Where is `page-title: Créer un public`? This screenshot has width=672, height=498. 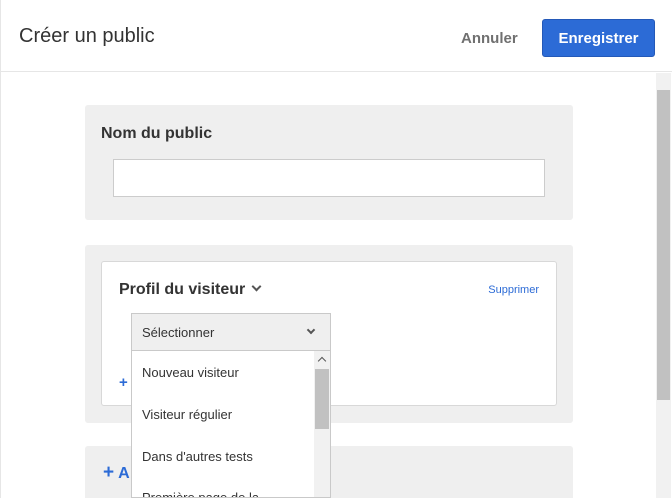
page-title: Créer un public is located at coordinates (87, 36).